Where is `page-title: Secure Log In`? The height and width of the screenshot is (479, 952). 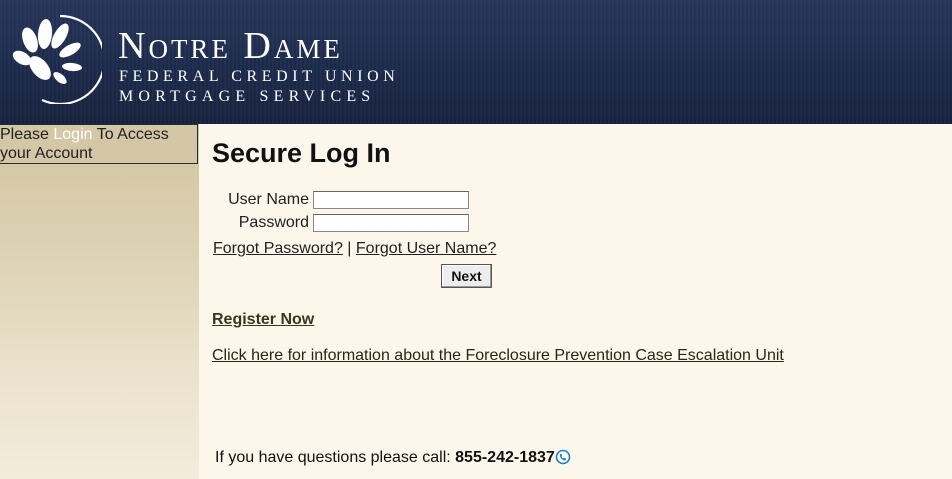 page-title: Secure Log In is located at coordinates (301, 153).